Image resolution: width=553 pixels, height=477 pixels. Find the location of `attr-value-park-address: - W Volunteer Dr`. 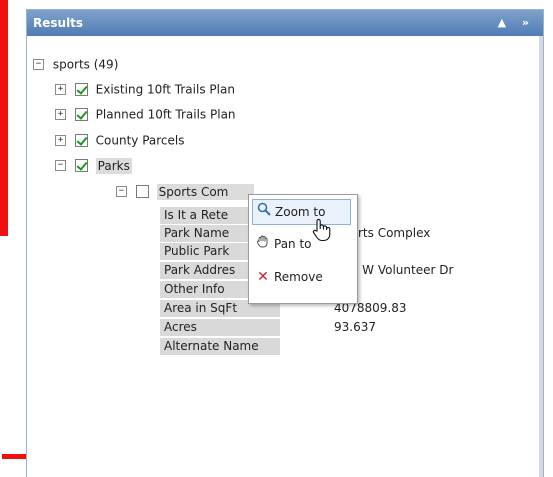

attr-value-park-address: - W Volunteer Dr is located at coordinates (404, 270).